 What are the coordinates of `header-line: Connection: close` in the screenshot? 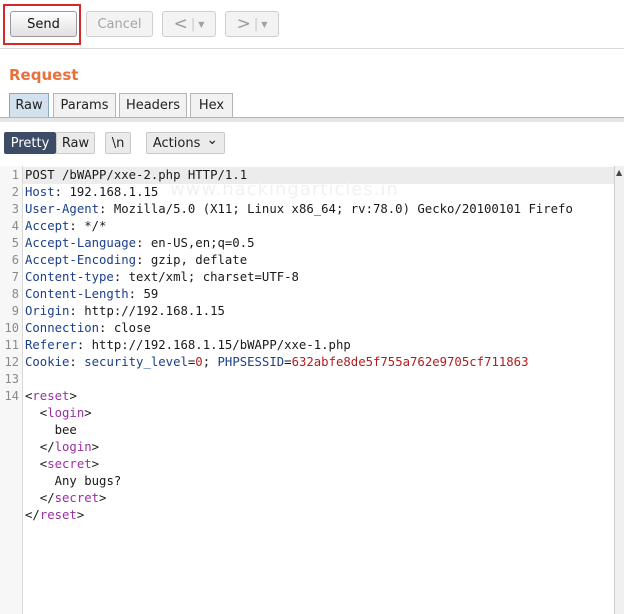 It's located at (88, 328).